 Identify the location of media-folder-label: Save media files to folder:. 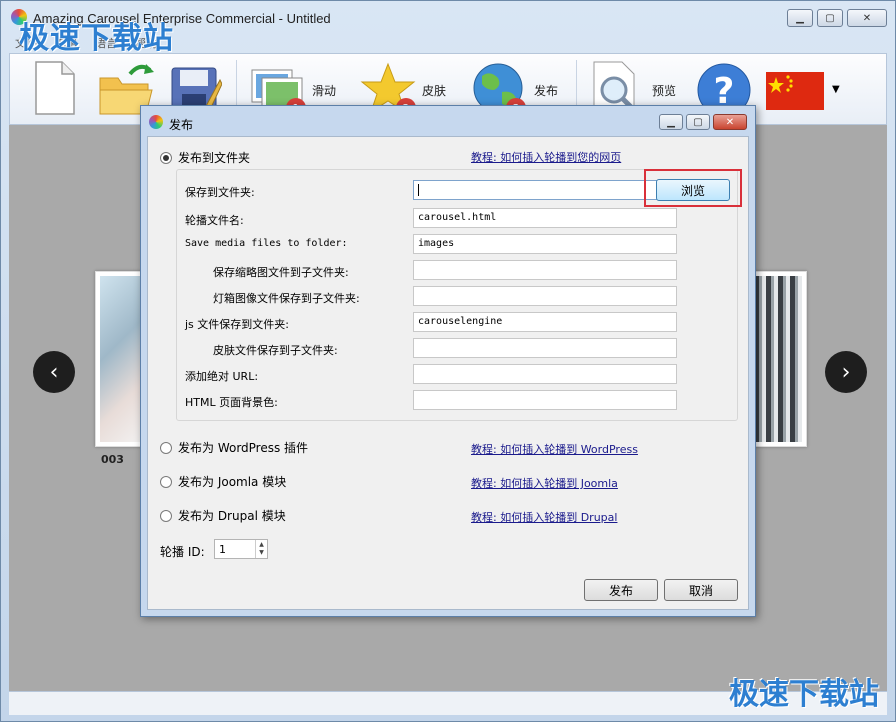
(266, 243).